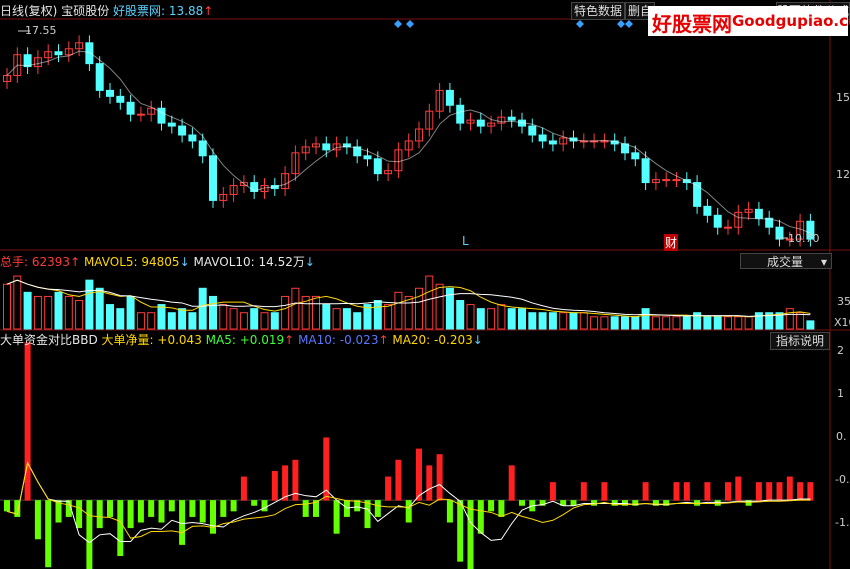 The image size is (850, 569). I want to click on tab-special-data: 特色数据, so click(598, 11).